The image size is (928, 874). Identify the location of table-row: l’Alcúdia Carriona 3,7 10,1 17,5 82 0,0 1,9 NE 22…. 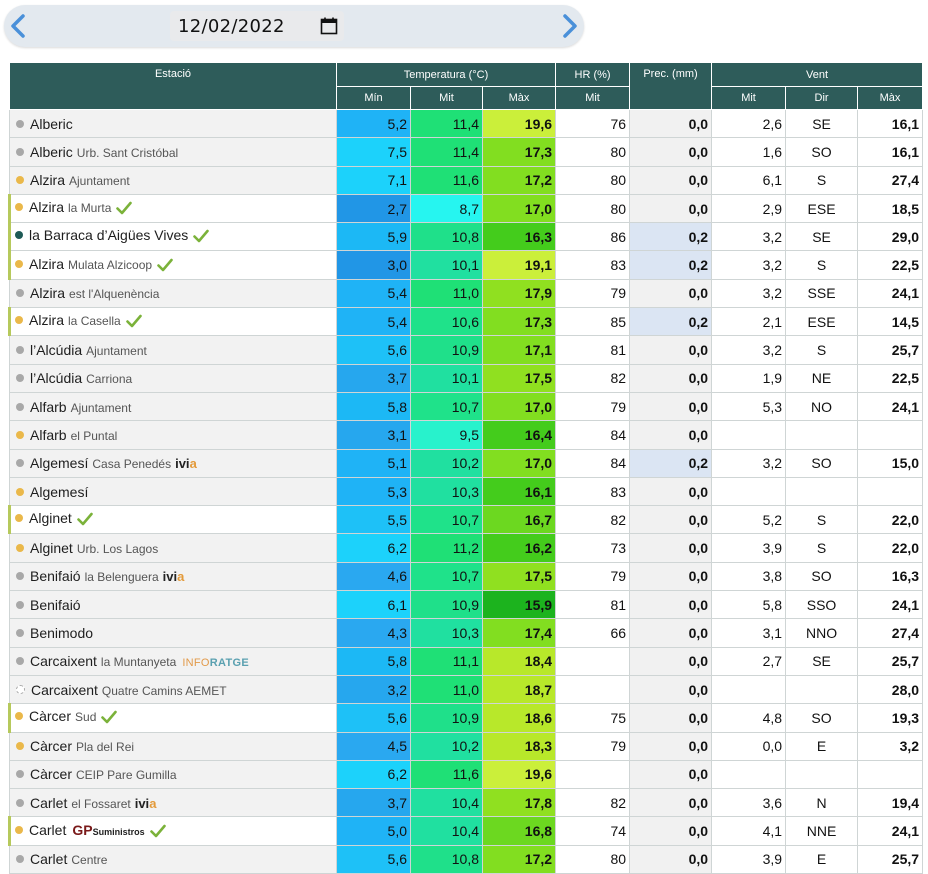
(466, 378).